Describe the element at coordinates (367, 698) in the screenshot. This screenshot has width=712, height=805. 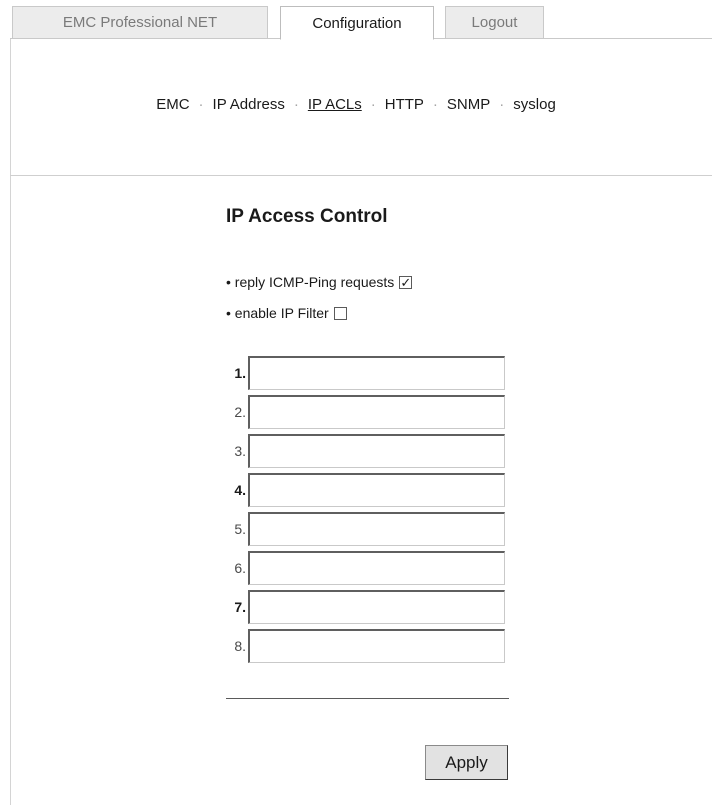
I see `form-divider` at that location.